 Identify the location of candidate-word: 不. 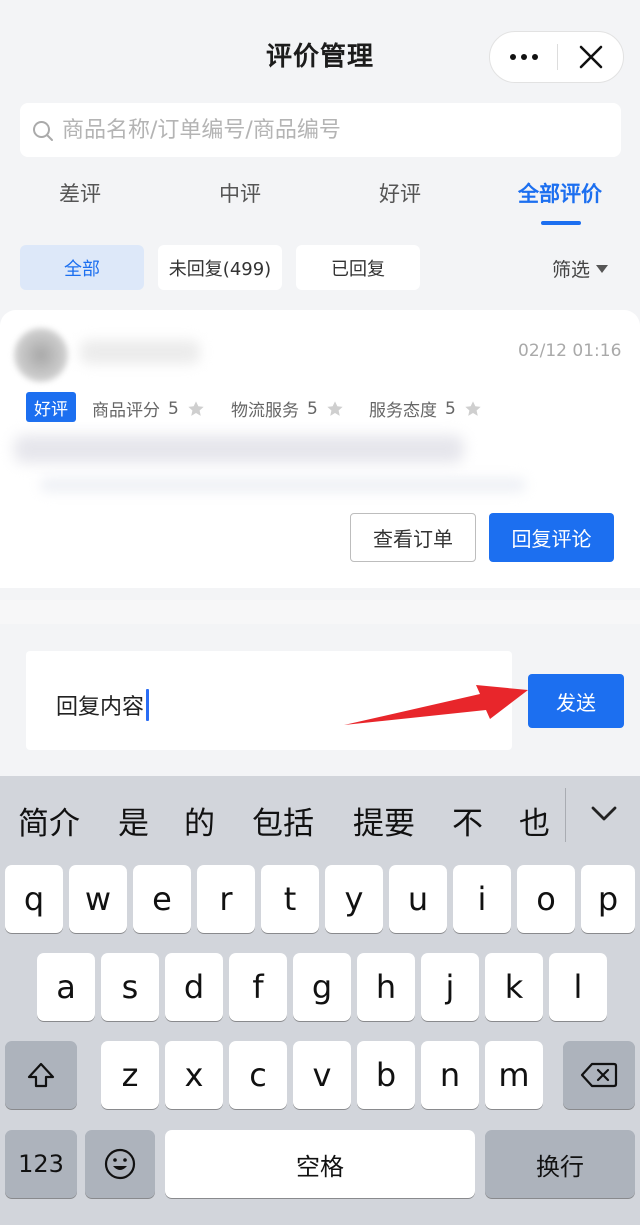
(467, 820).